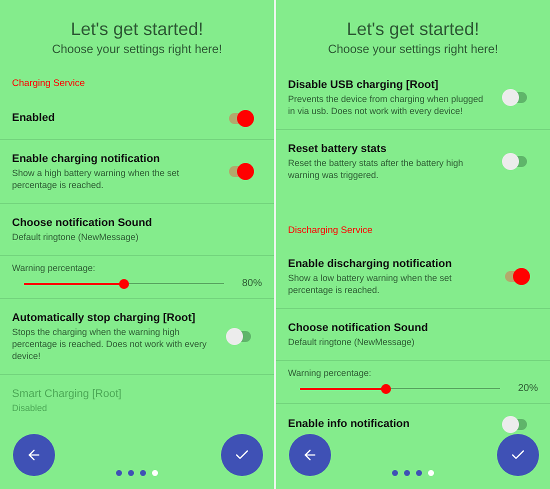 The height and width of the screenshot is (489, 550). Describe the element at coordinates (370, 284) in the screenshot. I see `setting-description: Show a low battery warning when the set percentage is reached.` at that location.